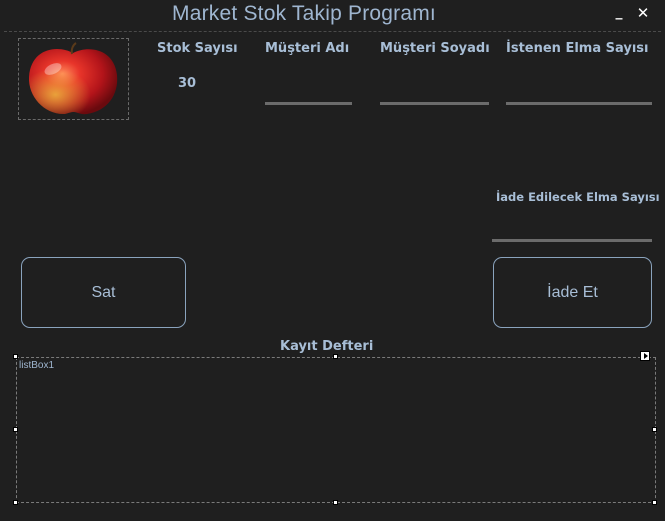  I want to click on sell-button: Sat, so click(103, 292).